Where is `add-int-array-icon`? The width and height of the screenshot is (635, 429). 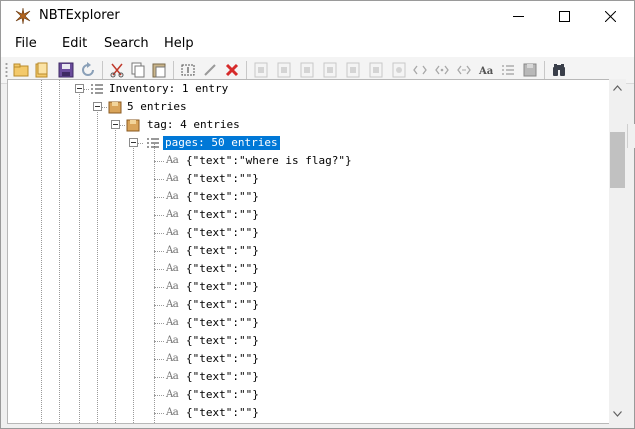 add-int-array-icon is located at coordinates (420, 70).